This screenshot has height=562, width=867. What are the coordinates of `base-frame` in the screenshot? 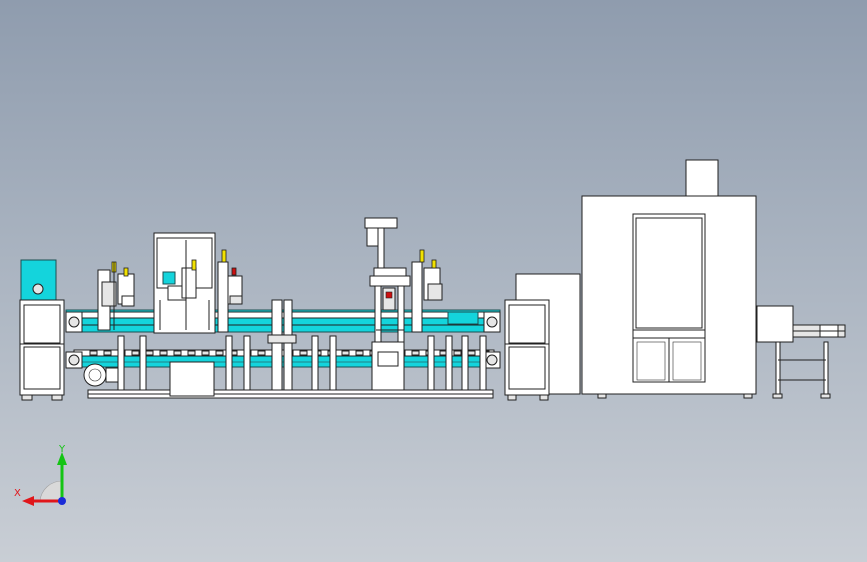 It's located at (290, 394).